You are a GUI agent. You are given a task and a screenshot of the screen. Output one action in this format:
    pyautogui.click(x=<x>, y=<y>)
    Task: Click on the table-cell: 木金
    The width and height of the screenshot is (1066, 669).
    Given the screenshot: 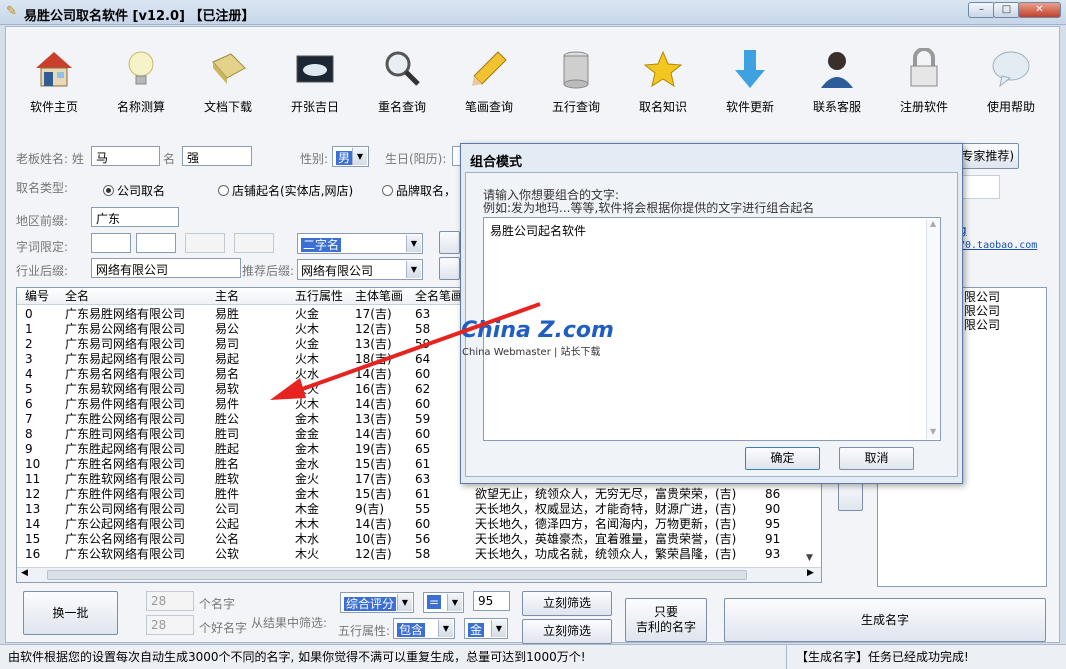 What is the action you would take?
    pyautogui.click(x=307, y=509)
    